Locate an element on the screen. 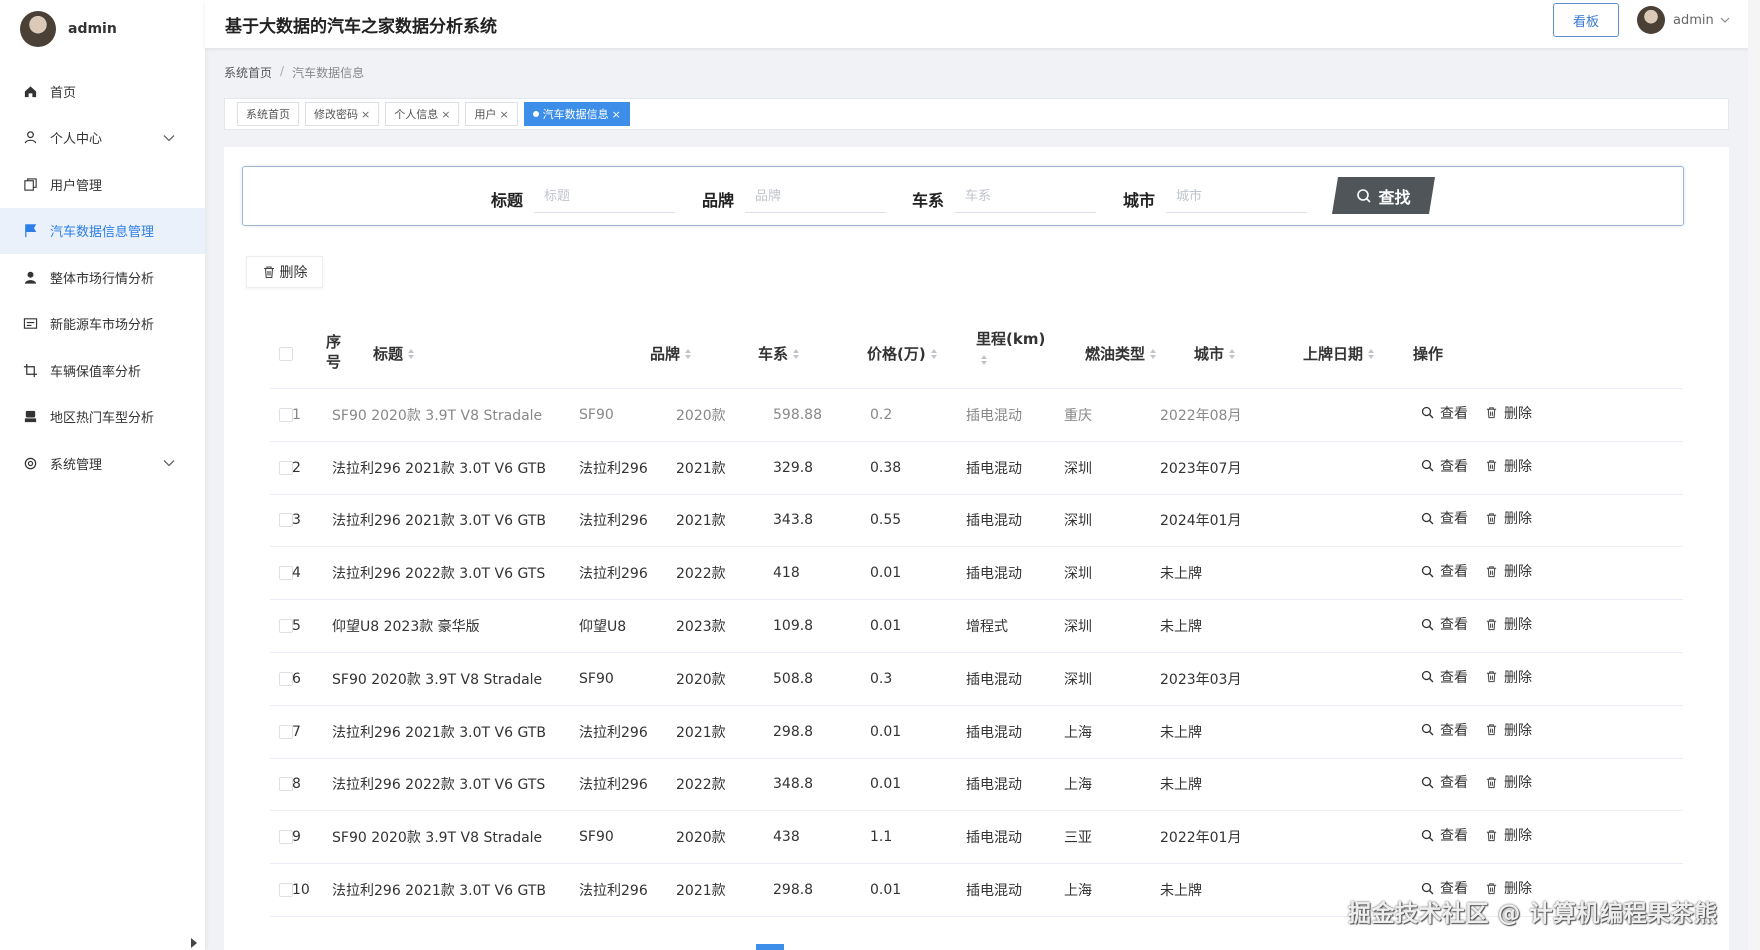 The width and height of the screenshot is (1760, 950). crop-icon is located at coordinates (30, 370).